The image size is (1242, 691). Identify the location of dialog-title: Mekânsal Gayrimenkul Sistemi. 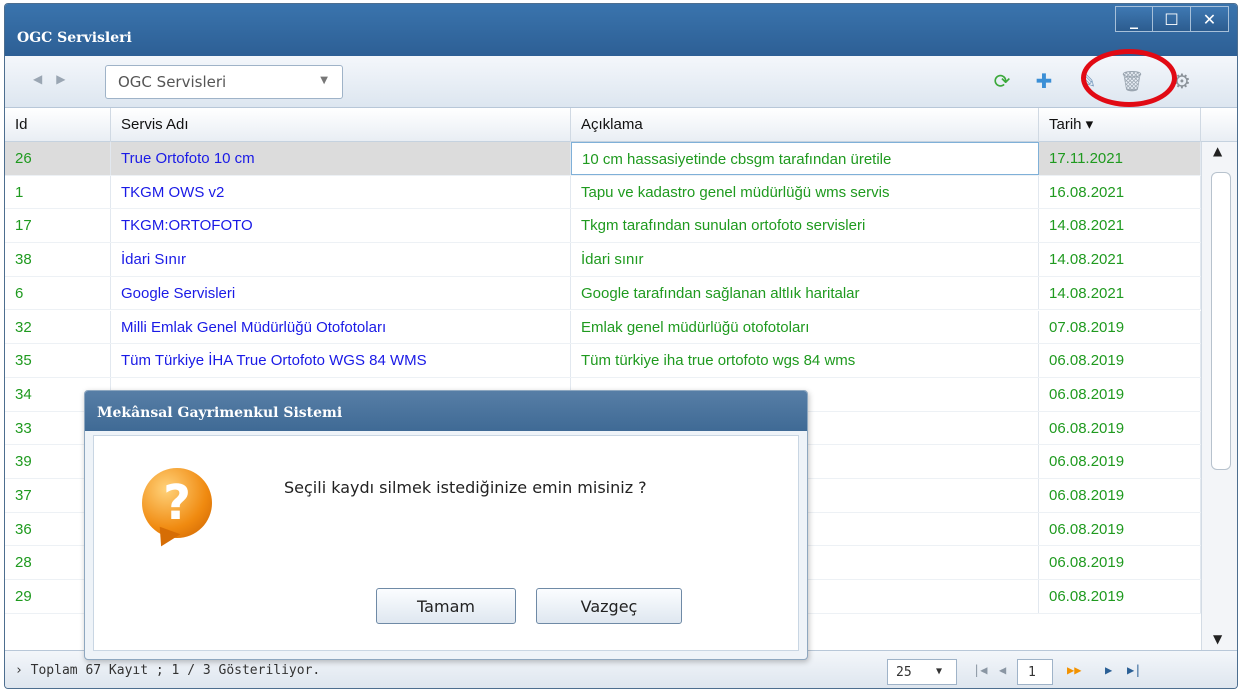
(446, 411).